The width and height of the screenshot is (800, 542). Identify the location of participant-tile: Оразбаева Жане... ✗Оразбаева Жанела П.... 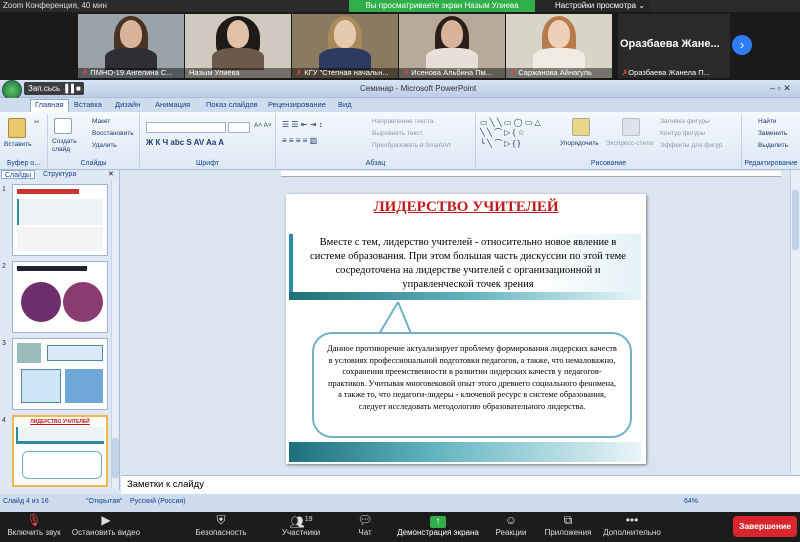
(674, 46).